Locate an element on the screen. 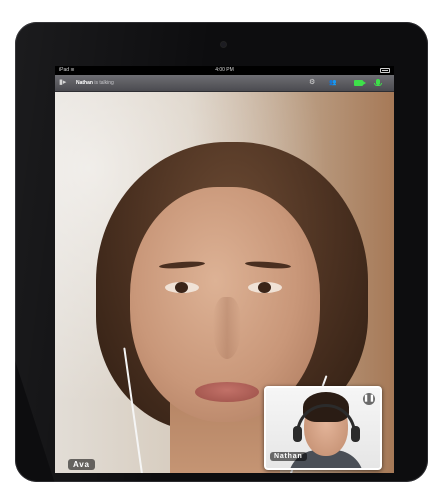  status-bar: iPad ≋ 4:00 PM is located at coordinates (224, 70).